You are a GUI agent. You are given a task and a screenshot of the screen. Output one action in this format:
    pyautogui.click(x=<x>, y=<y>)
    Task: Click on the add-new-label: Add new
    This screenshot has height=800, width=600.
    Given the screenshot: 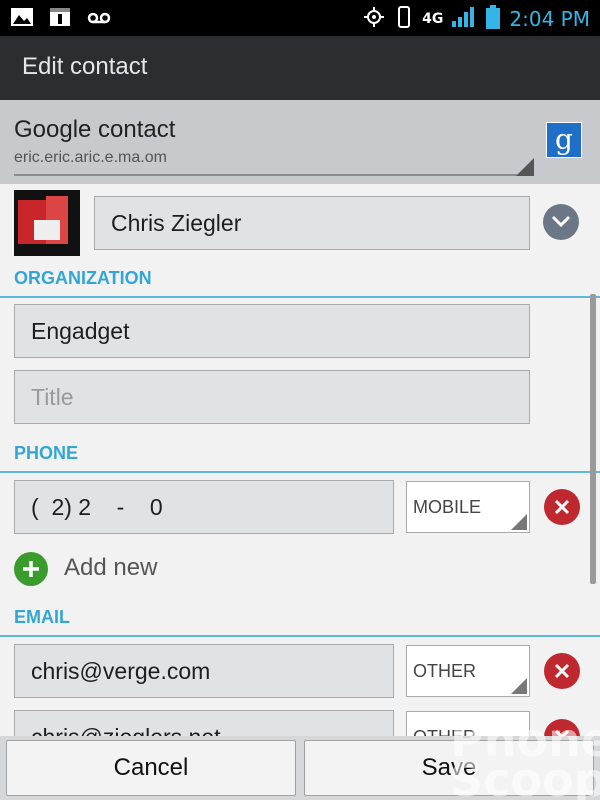 What is the action you would take?
    pyautogui.click(x=111, y=567)
    